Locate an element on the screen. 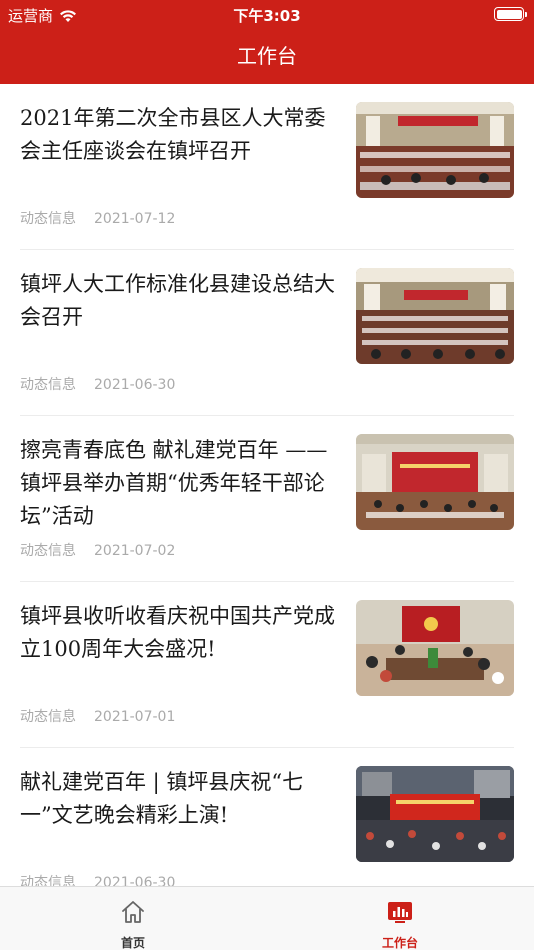  tab-workbench-label: 工作台 is located at coordinates (399, 943).